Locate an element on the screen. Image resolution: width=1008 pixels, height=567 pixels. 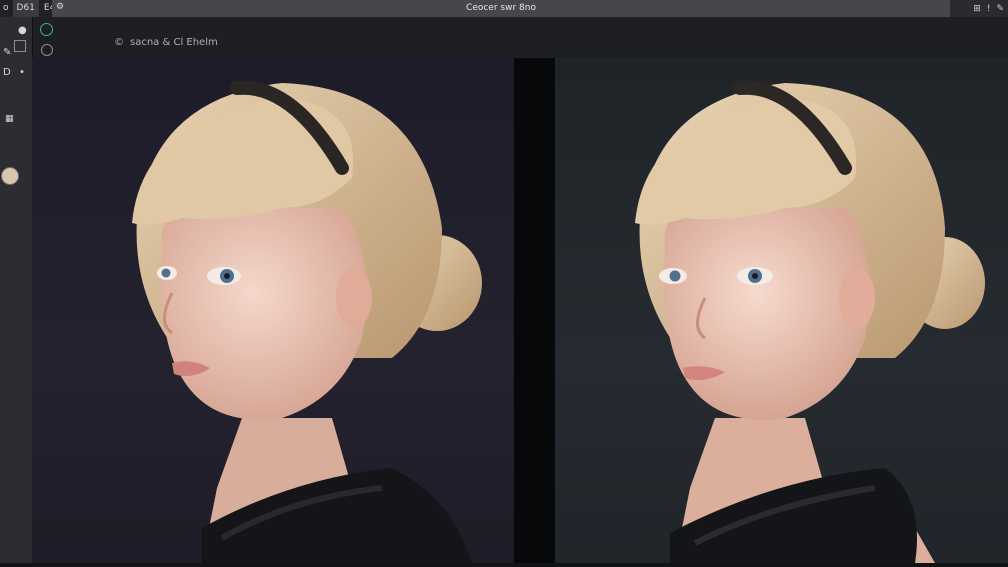
title-bar: o D61 E43 ⚙ Ceocer swr 8no ⊞ ! ✎ is located at coordinates (504, 8).